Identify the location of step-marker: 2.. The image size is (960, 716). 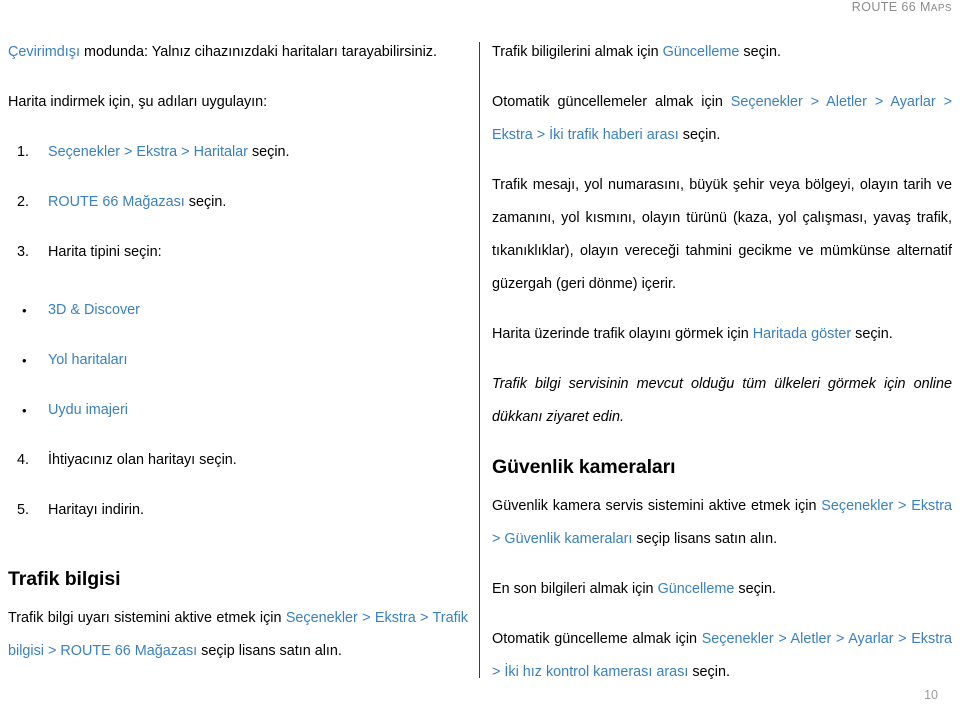
(23, 202).